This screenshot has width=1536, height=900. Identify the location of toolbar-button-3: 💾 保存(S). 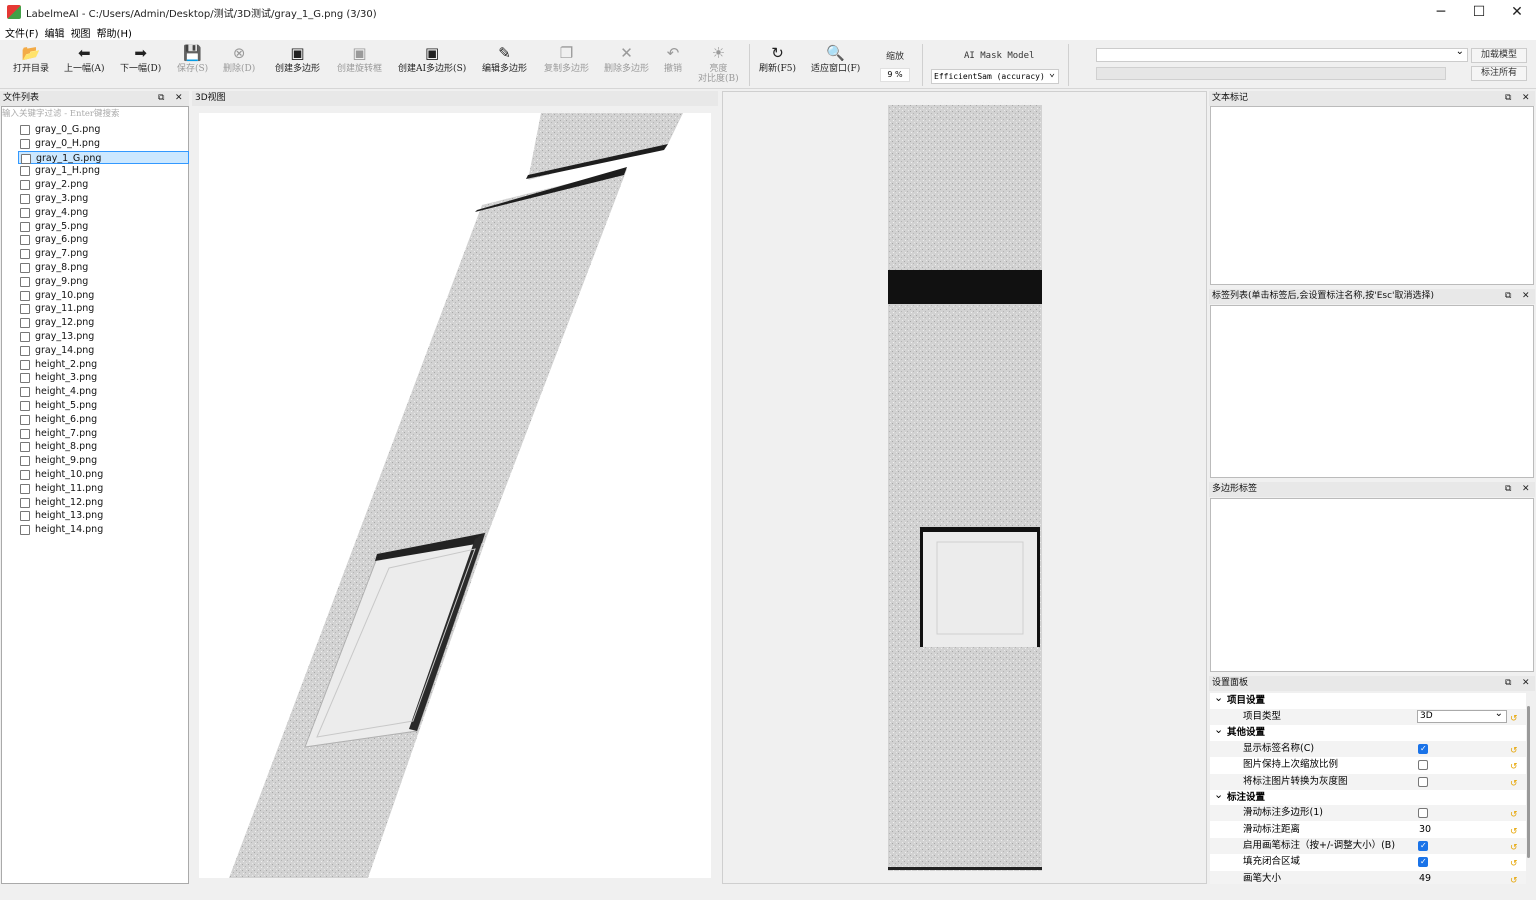
(192, 65).